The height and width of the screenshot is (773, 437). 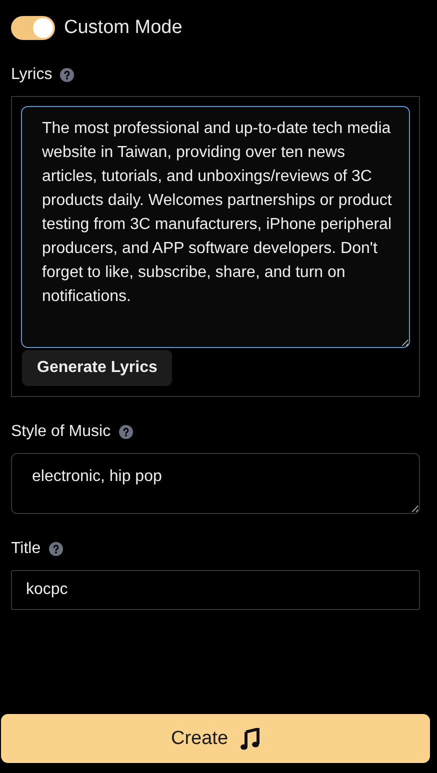 What do you see at coordinates (33, 28) in the screenshot?
I see `toggle-switch` at bounding box center [33, 28].